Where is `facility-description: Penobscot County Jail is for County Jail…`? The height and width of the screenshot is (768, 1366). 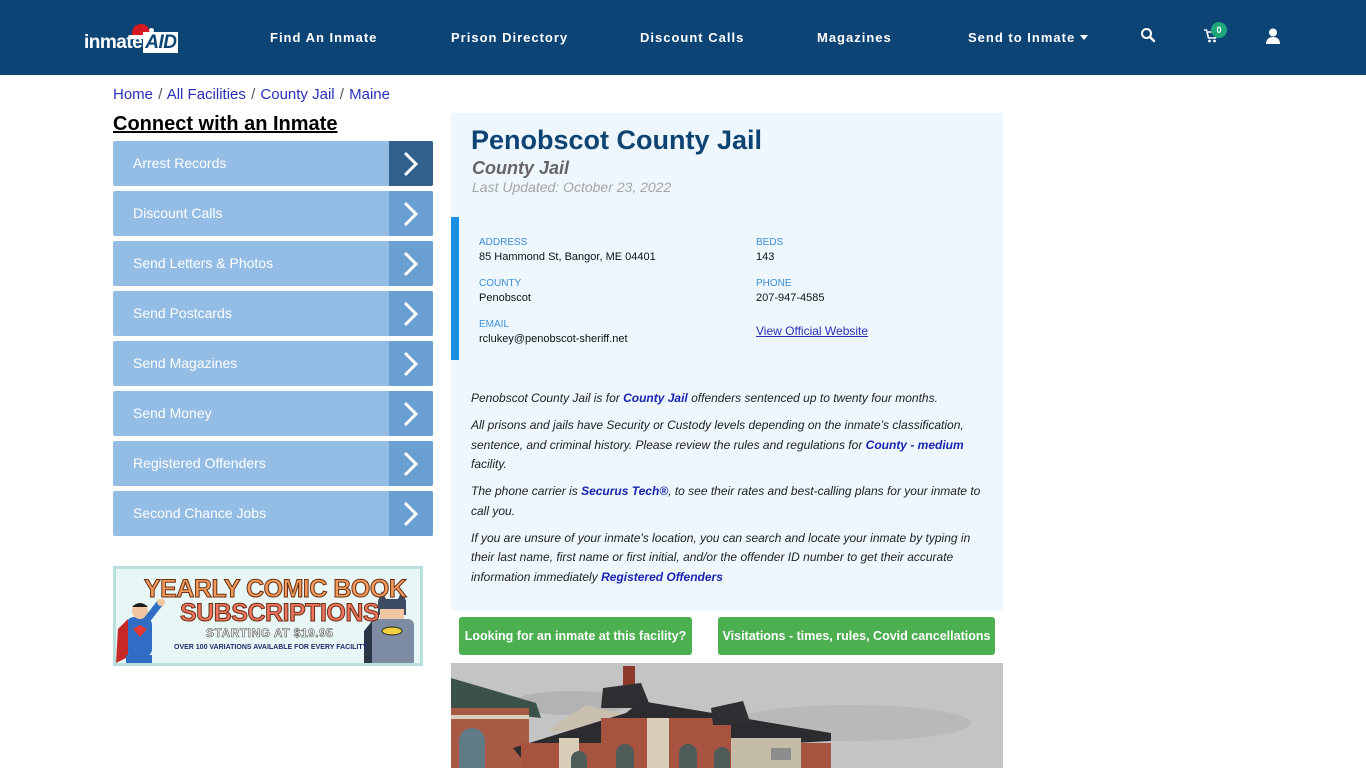 facility-description: Penobscot County Jail is for County Jail… is located at coordinates (726, 492).